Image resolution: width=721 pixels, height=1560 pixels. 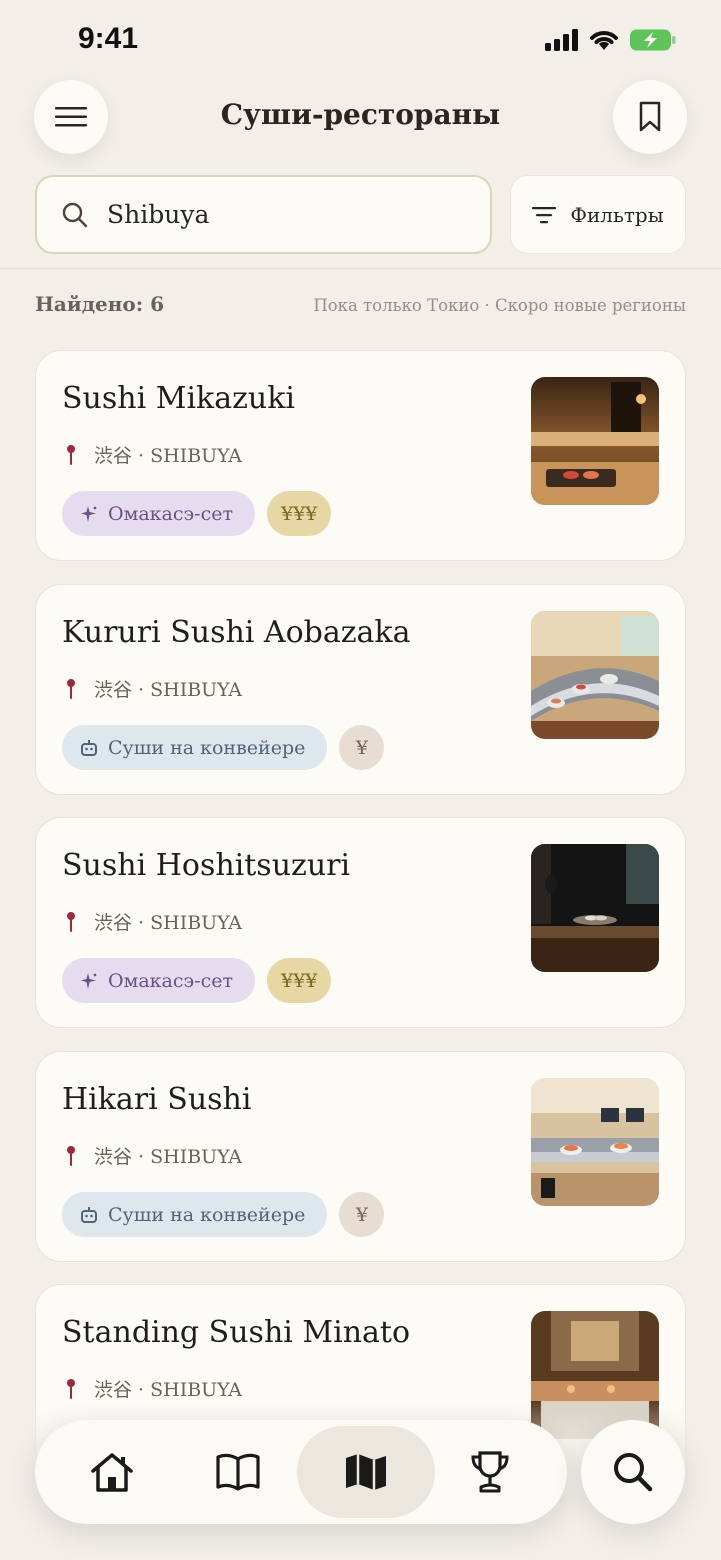 I want to click on restaurant-name: Standing Sushi Minato, so click(x=236, y=1332).